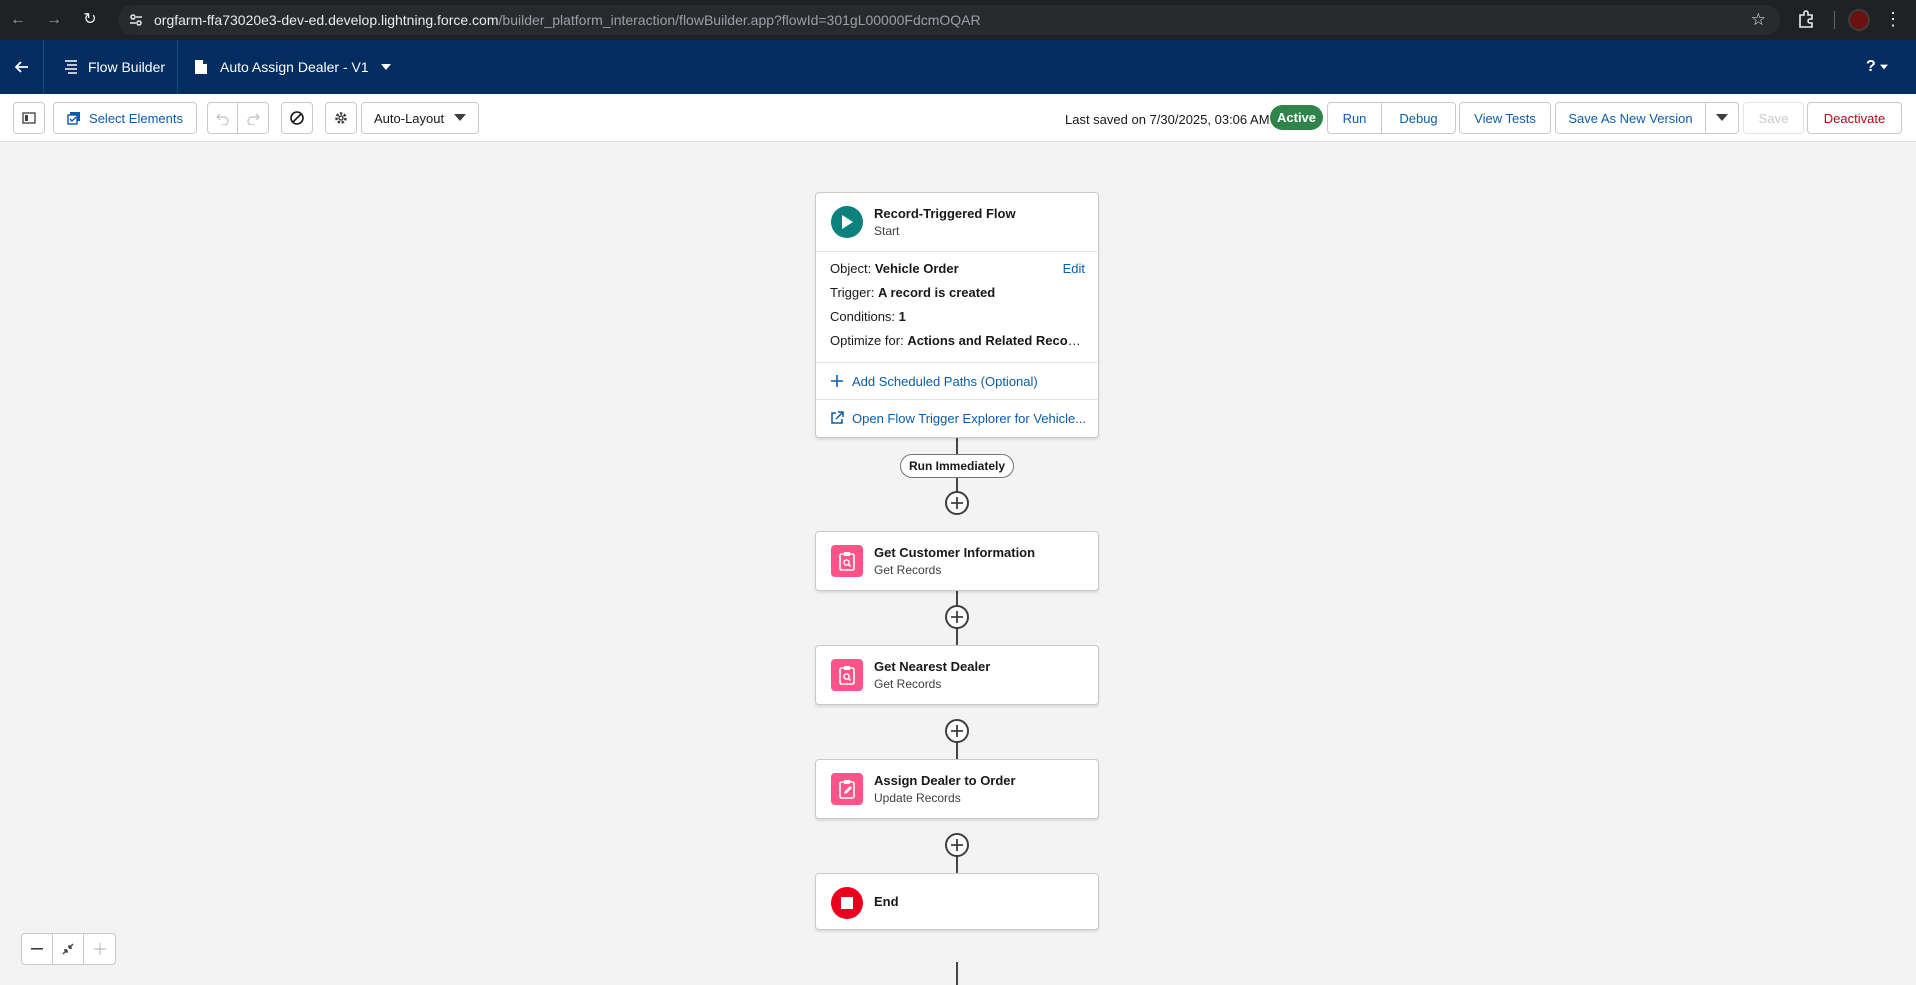 The height and width of the screenshot is (985, 1916). Describe the element at coordinates (1418, 118) in the screenshot. I see `debug-button: Debug` at that location.